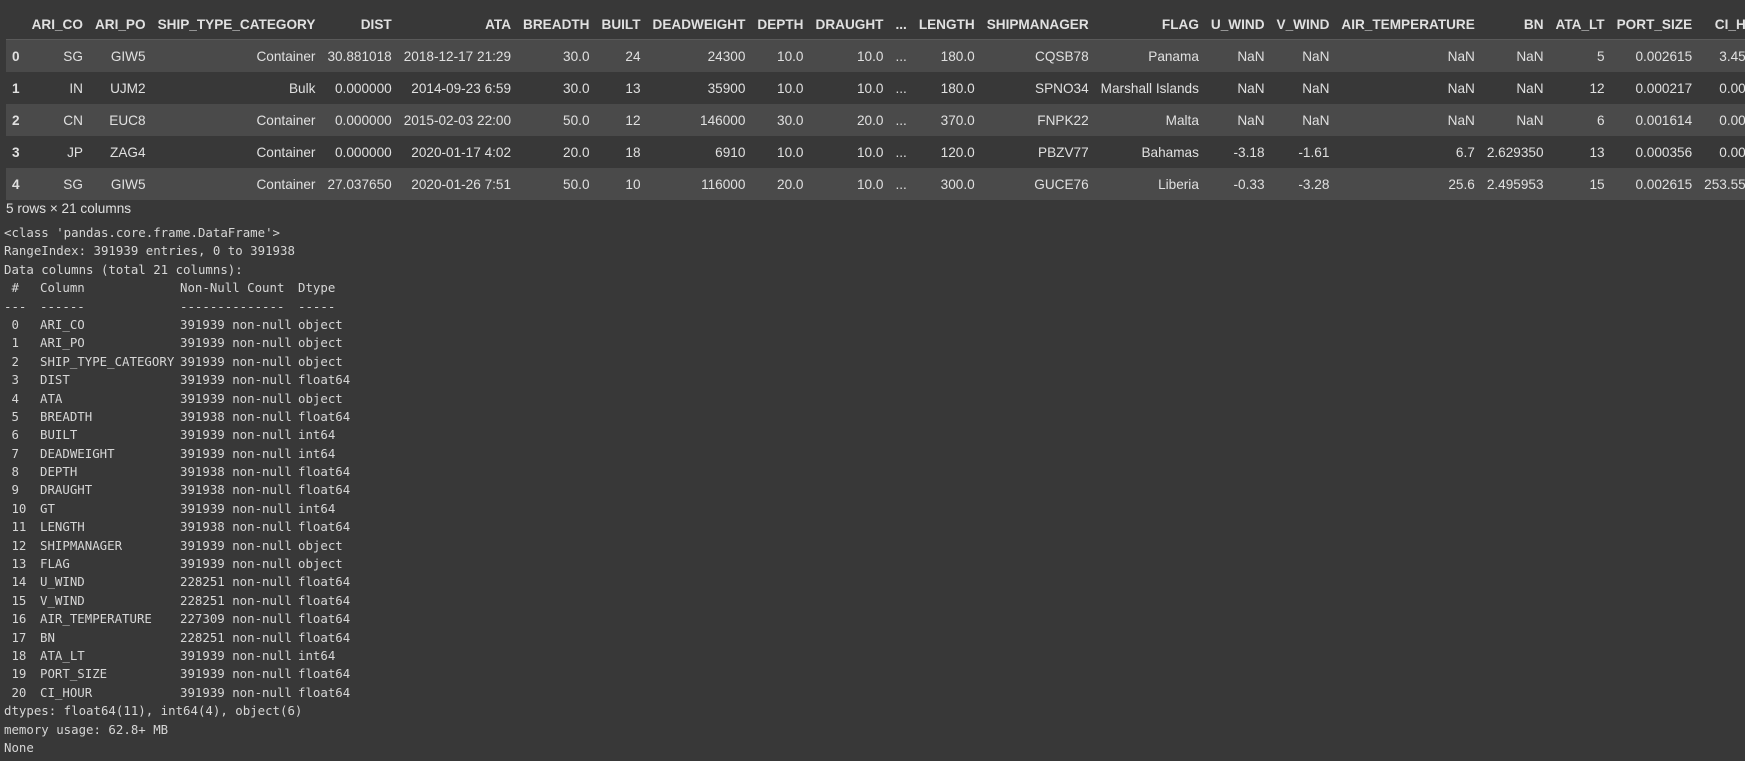 Image resolution: width=1745 pixels, height=761 pixels. What do you see at coordinates (123, 269) in the screenshot?
I see `info-data-columns: Data columns (total 21 columns):` at bounding box center [123, 269].